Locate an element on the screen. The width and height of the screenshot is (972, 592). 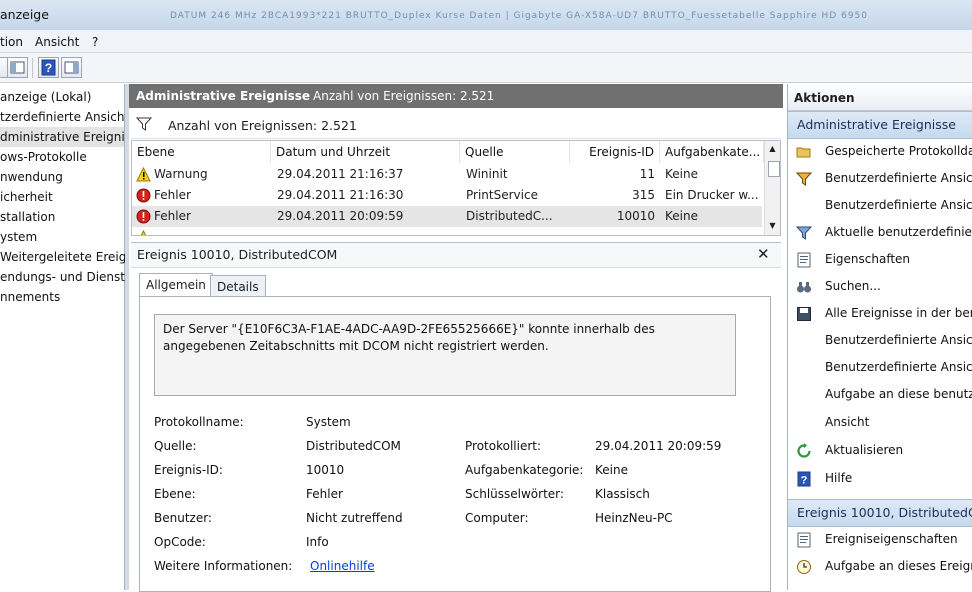
label-keywords: Schlüsselwörter: is located at coordinates (514, 494).